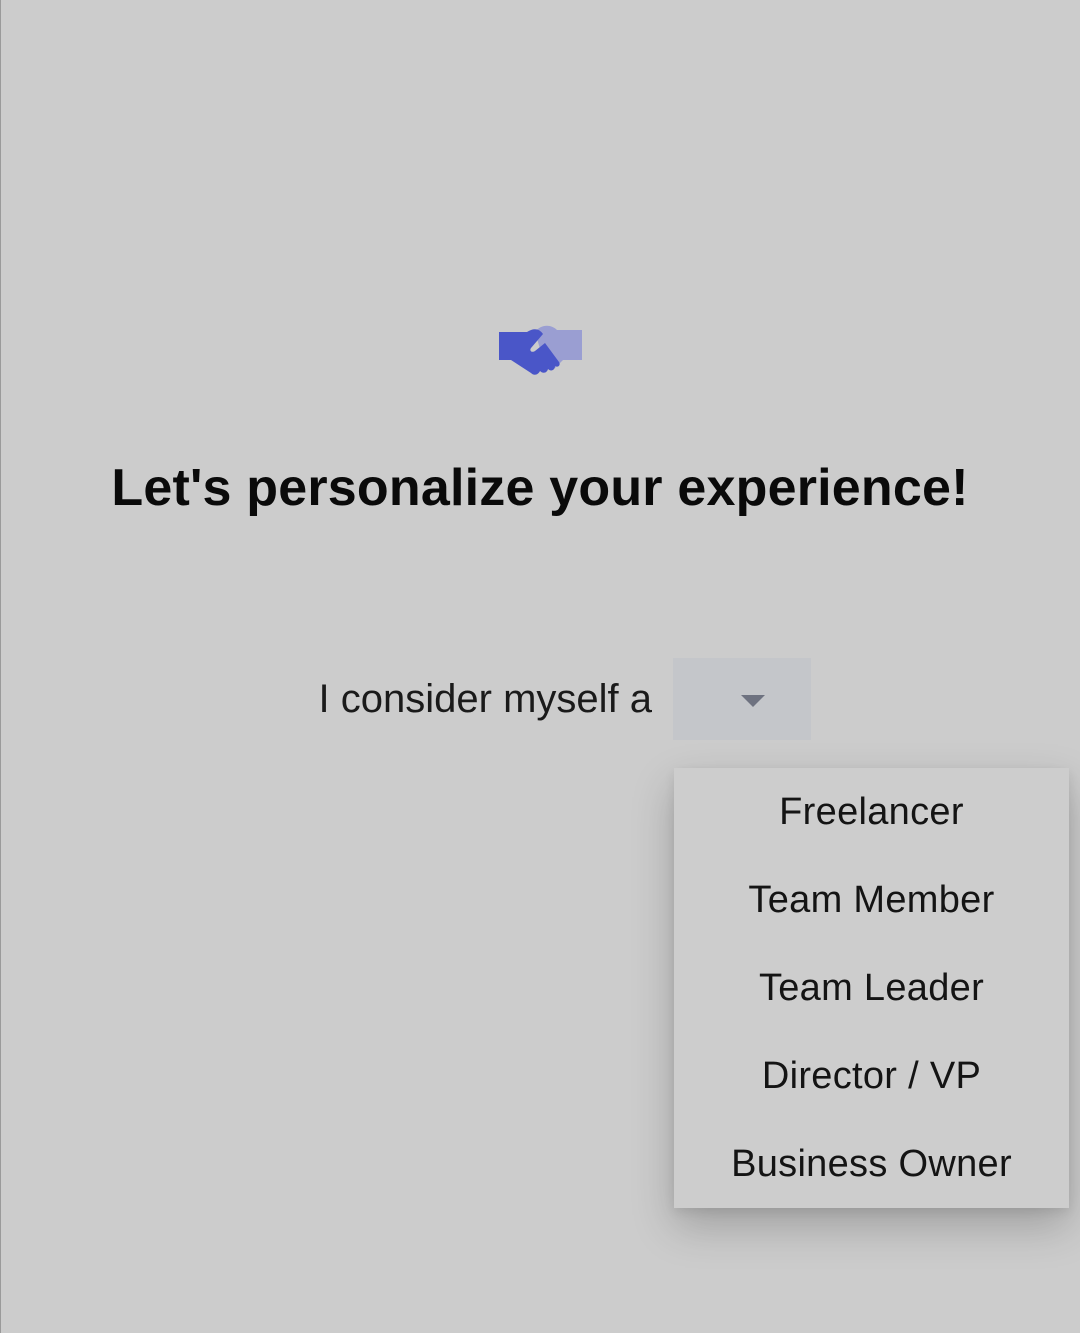 This screenshot has width=1080, height=1333. What do you see at coordinates (871, 812) in the screenshot?
I see `role-option-freelancer: Freelancer` at bounding box center [871, 812].